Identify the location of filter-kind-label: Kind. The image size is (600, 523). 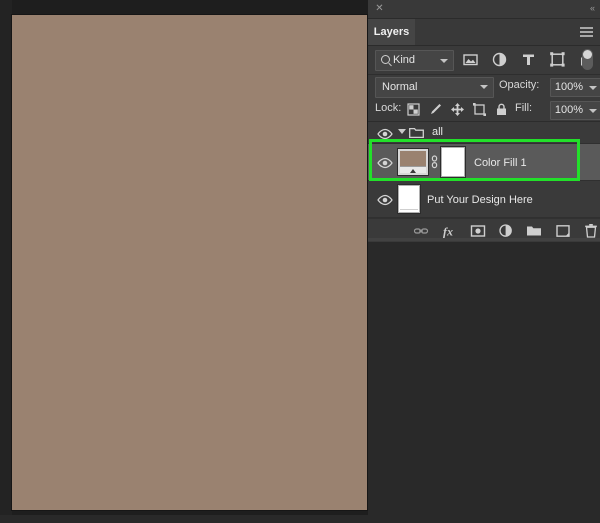
(404, 60).